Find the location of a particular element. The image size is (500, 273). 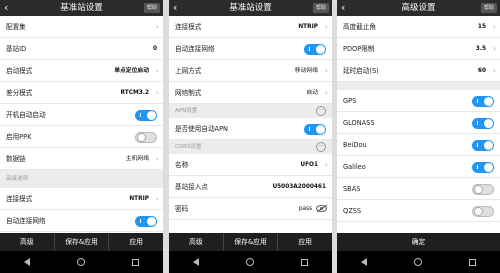

network-standard-value: 自动 is located at coordinates (312, 93).